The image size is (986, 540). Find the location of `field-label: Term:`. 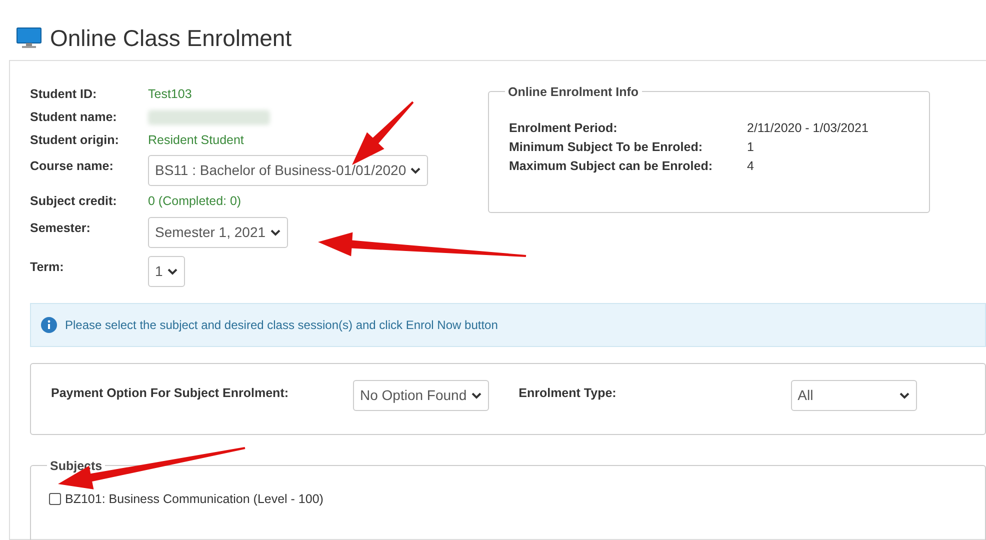

field-label: Term: is located at coordinates (47, 267).